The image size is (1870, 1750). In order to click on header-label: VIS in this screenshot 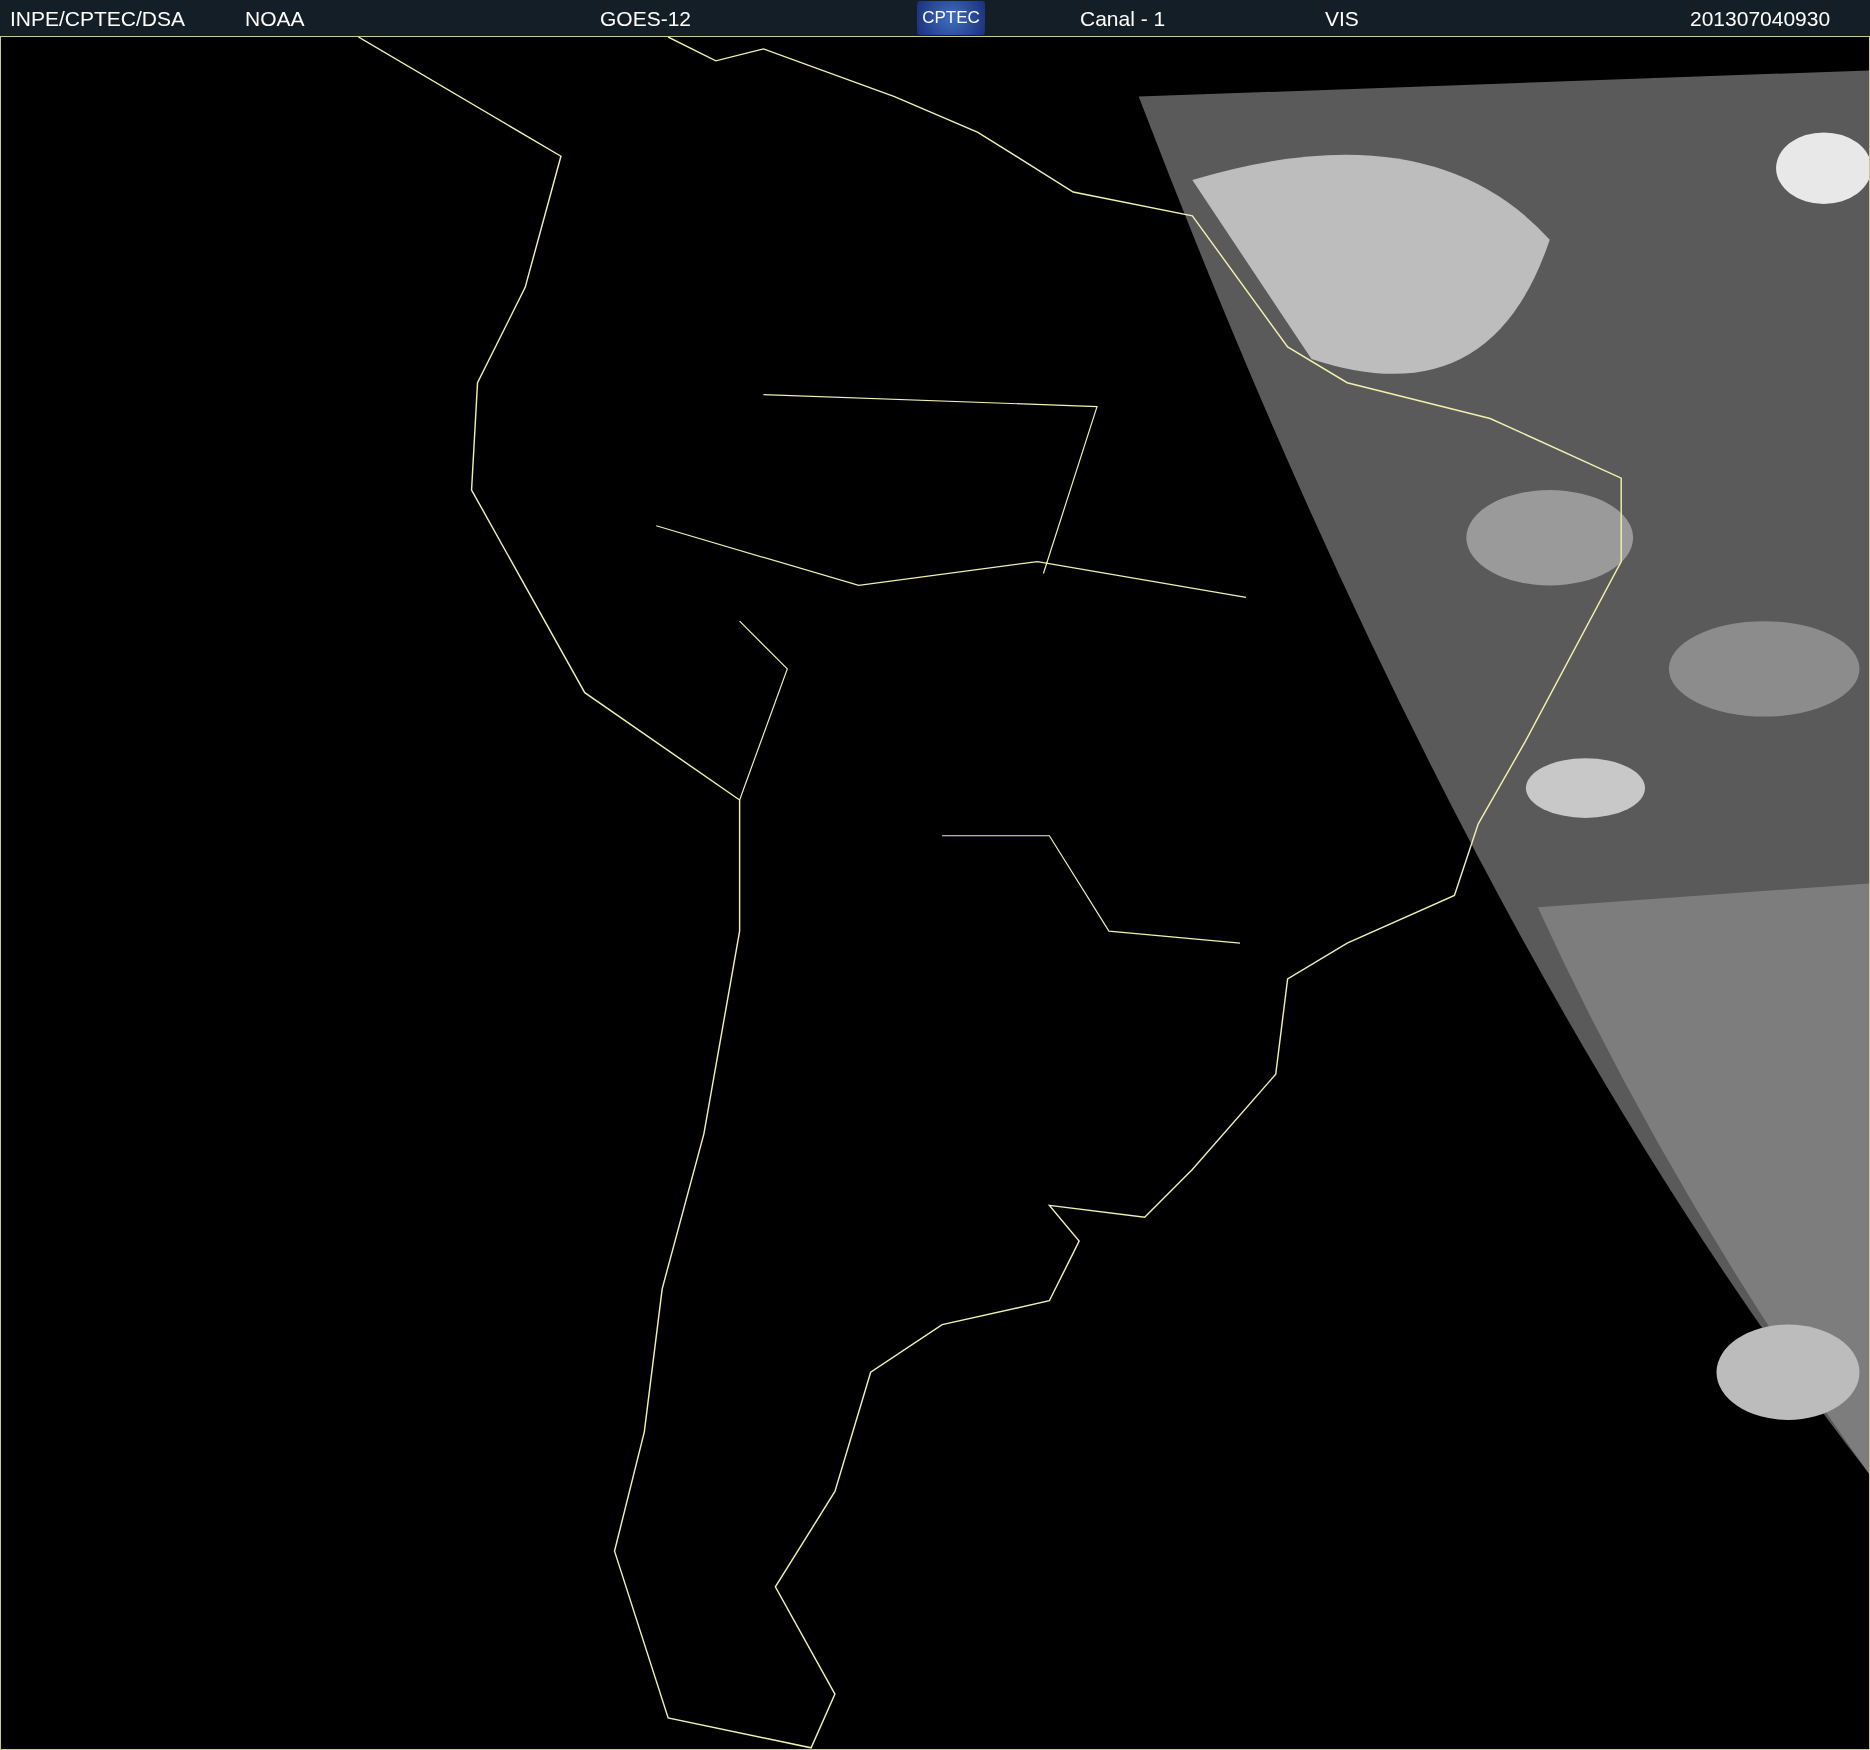, I will do `click(1342, 19)`.